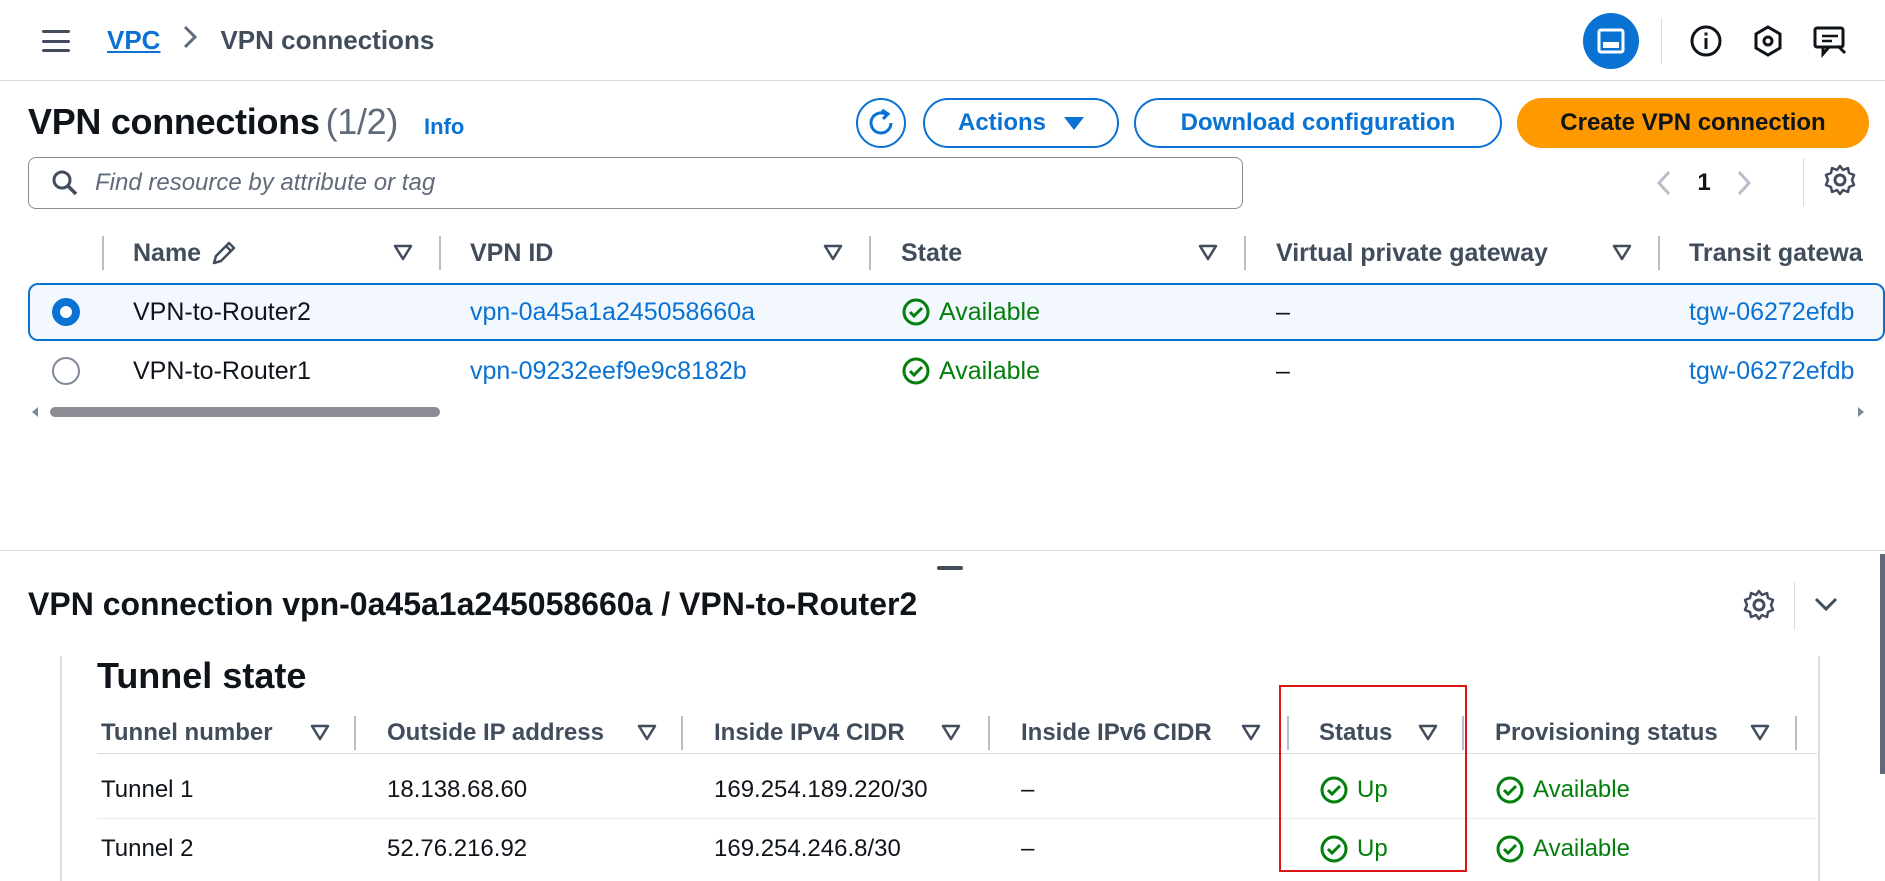  Describe the element at coordinates (245, 412) in the screenshot. I see `scrollbar-thumb` at that location.